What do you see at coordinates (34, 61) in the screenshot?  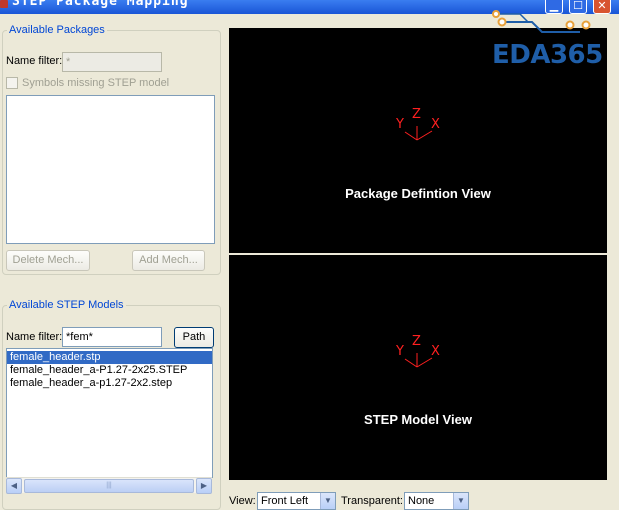 I see `package-name-filter-label: Name filter:` at bounding box center [34, 61].